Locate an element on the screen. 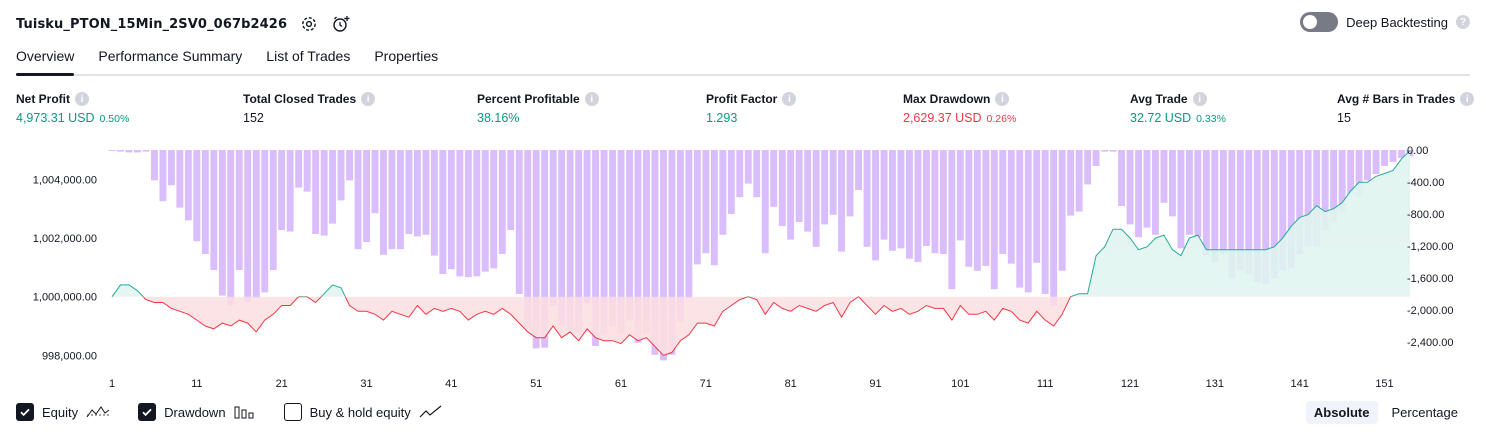 The height and width of the screenshot is (438, 1486). legend-equity: Equity is located at coordinates (63, 412).